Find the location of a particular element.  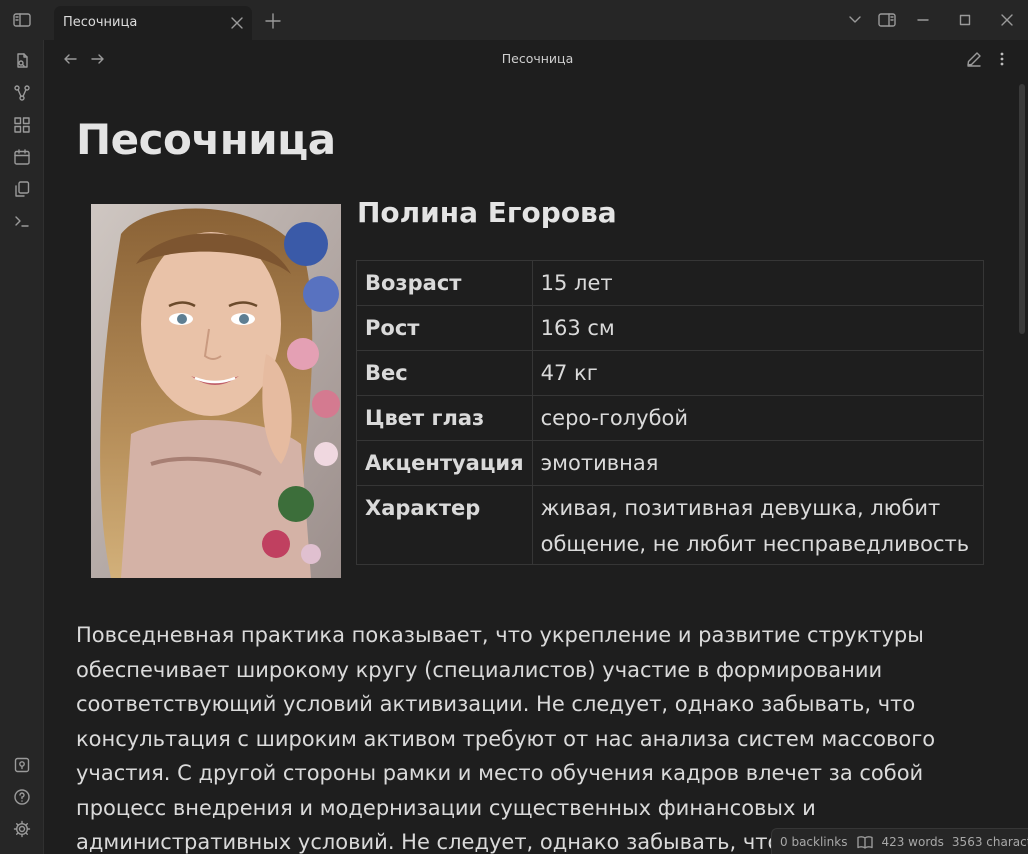

profile-key: Характер is located at coordinates (444, 525).